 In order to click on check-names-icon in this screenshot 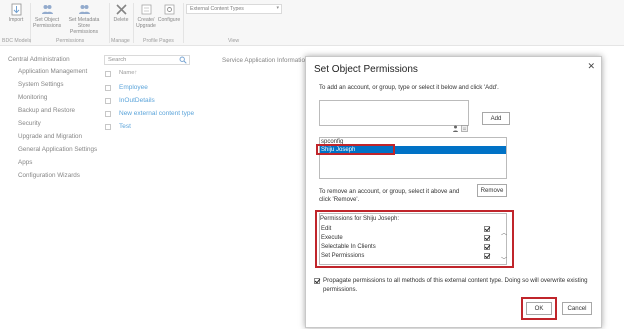, I will do `click(455, 128)`.